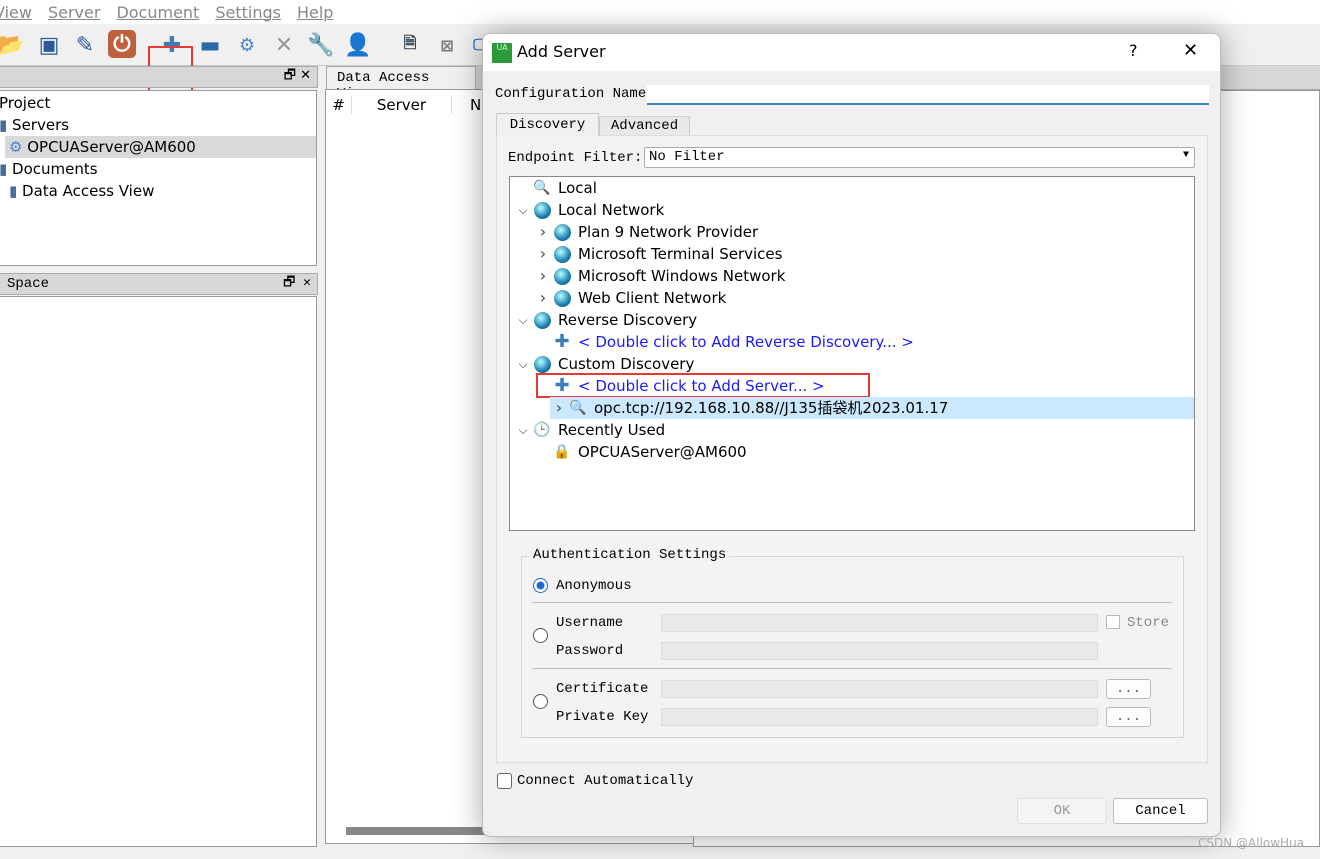 Image resolution: width=1320 pixels, height=859 pixels. What do you see at coordinates (562, 341) in the screenshot?
I see `plus-icon: ✚` at bounding box center [562, 341].